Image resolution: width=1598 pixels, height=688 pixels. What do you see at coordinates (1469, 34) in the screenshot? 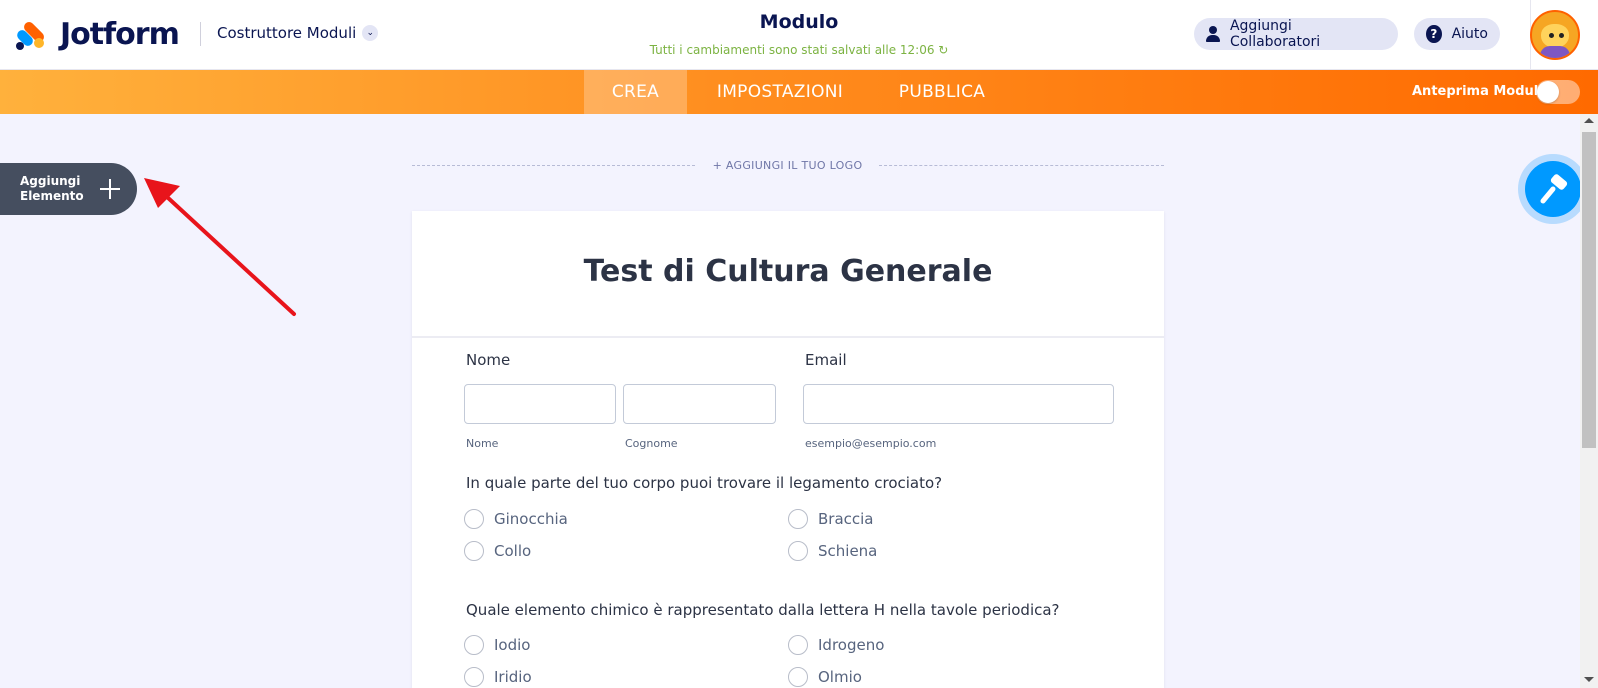
I see `help-label: Aiuto` at bounding box center [1469, 34].